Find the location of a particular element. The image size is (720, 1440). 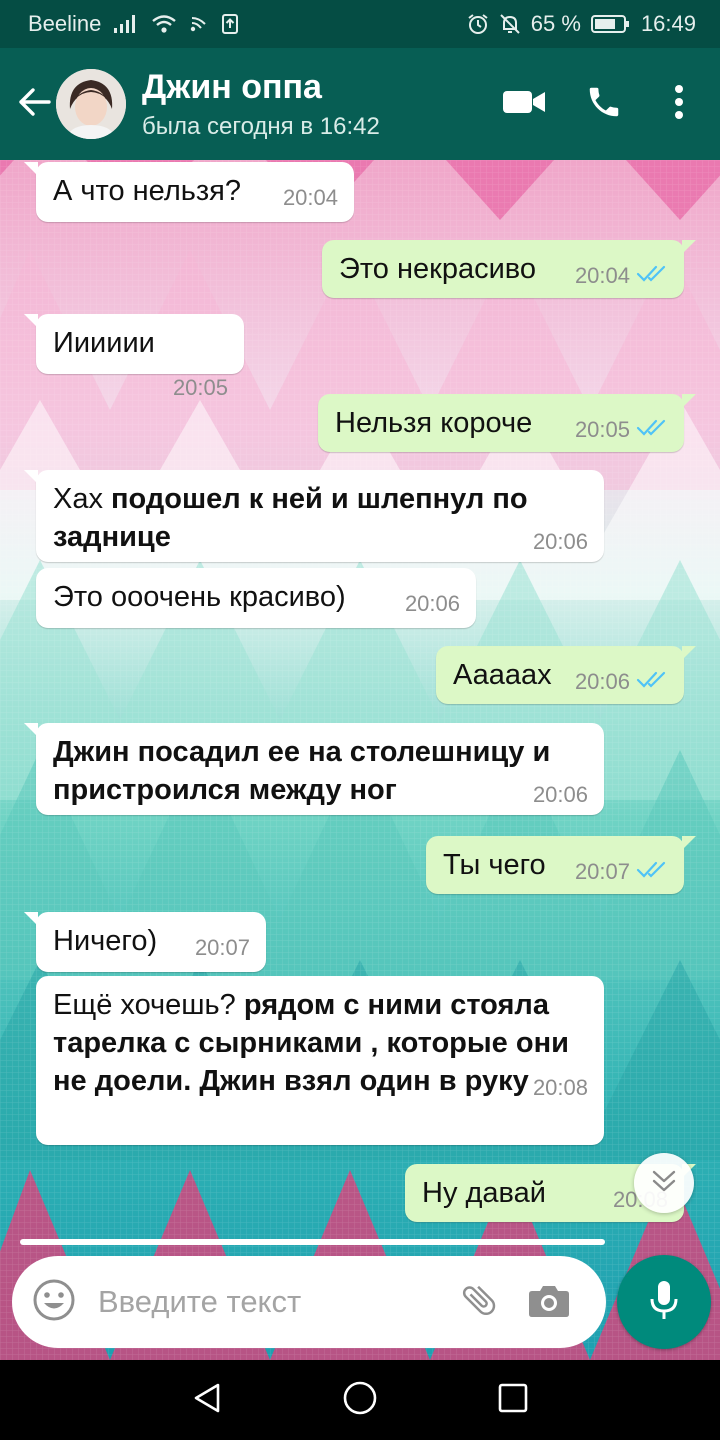

nav-recents-button is located at coordinates (513, 1400).